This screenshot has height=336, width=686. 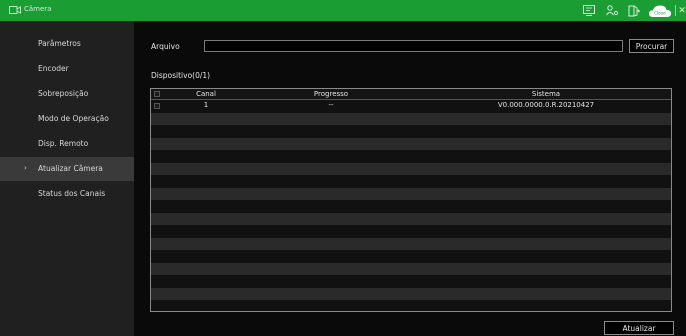 I want to click on row-checkbox, so click(x=157, y=106).